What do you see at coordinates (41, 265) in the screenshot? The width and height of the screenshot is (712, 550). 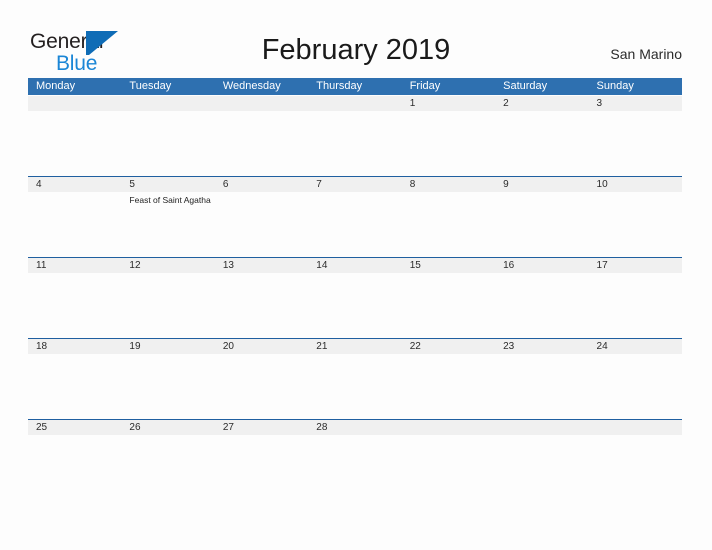 I see `day-number: 11` at bounding box center [41, 265].